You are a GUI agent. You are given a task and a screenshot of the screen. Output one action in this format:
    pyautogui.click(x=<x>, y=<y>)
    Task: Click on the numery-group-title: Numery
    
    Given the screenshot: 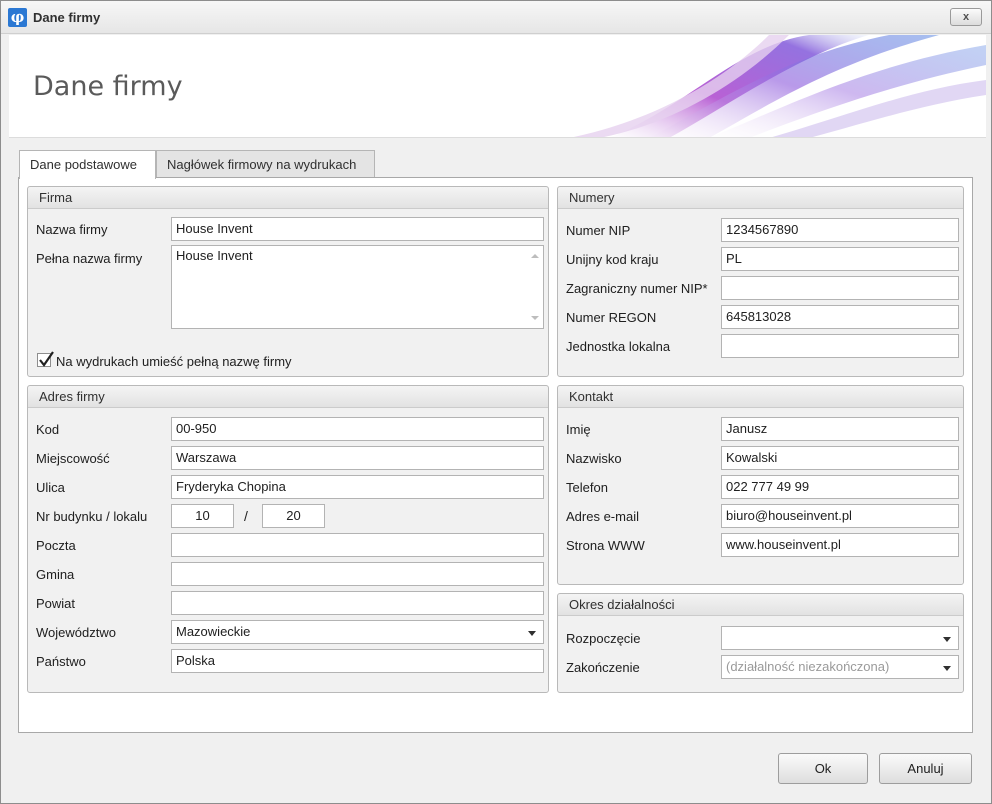 What is the action you would take?
    pyautogui.click(x=760, y=198)
    